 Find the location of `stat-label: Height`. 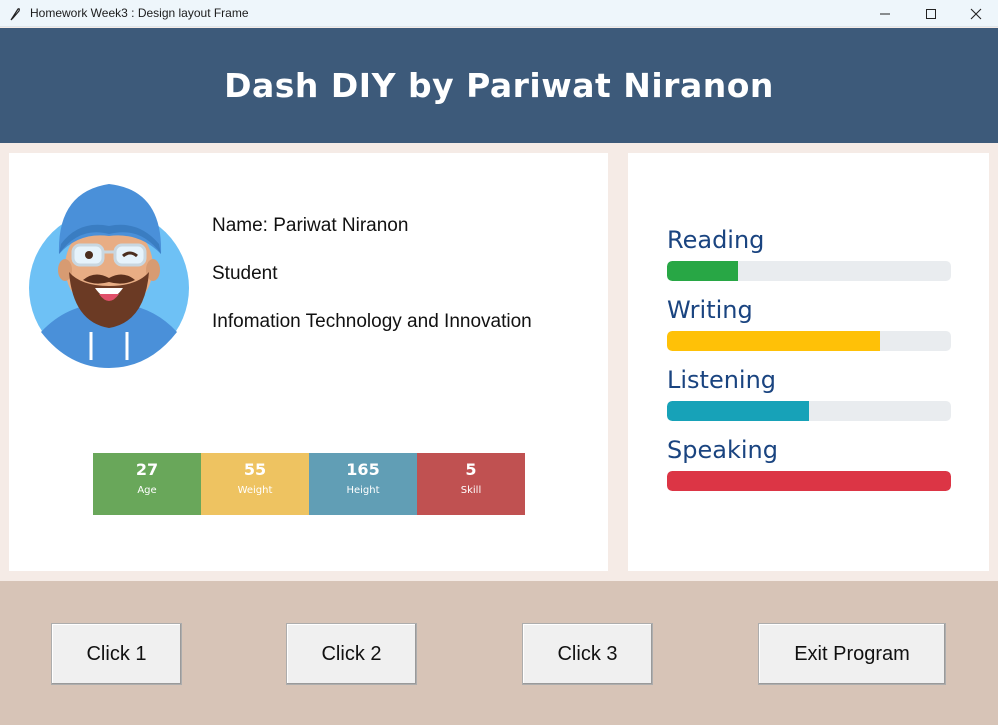

stat-label: Height is located at coordinates (363, 490).